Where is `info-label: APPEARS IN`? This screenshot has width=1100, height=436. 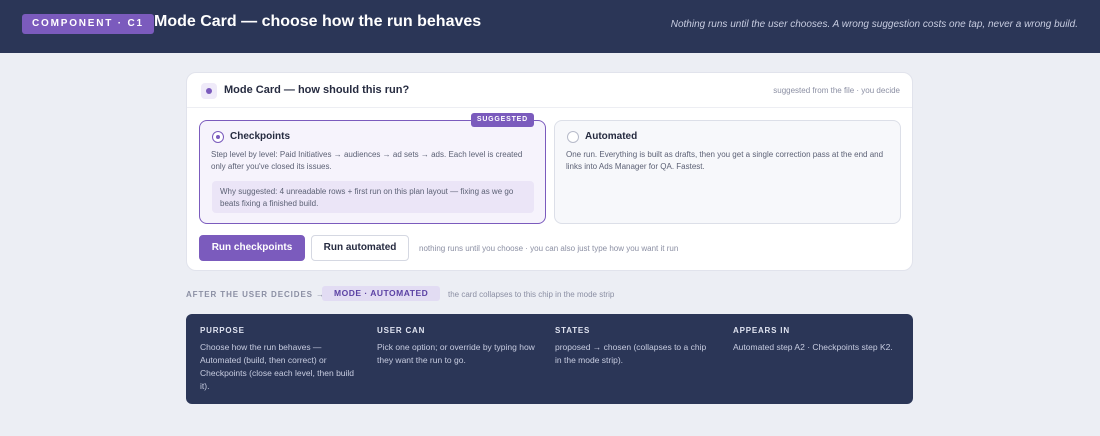 info-label: APPEARS IN is located at coordinates (761, 330).